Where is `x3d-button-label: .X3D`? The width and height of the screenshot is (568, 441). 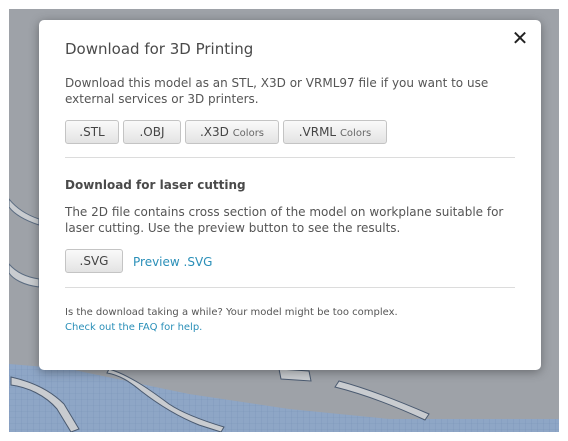 x3d-button-label: .X3D is located at coordinates (214, 132).